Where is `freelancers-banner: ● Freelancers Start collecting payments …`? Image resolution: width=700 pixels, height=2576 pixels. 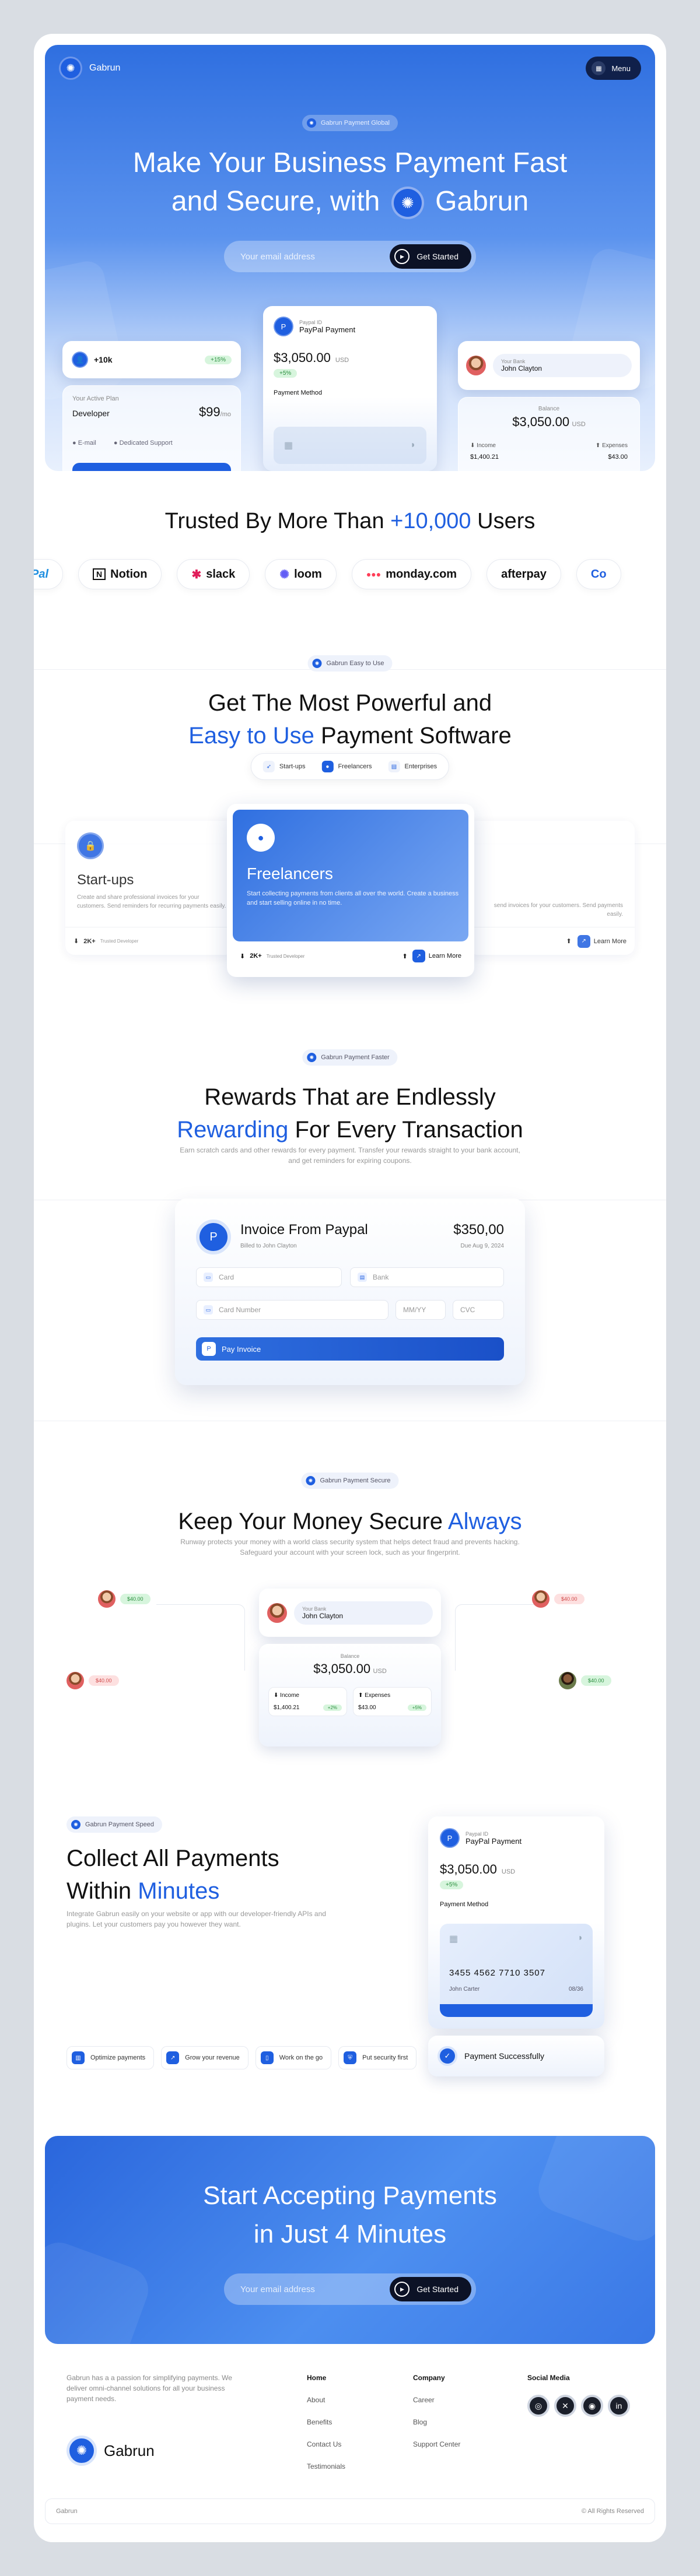
freelancers-banner: ● Freelancers Start collecting payments … is located at coordinates (350, 875).